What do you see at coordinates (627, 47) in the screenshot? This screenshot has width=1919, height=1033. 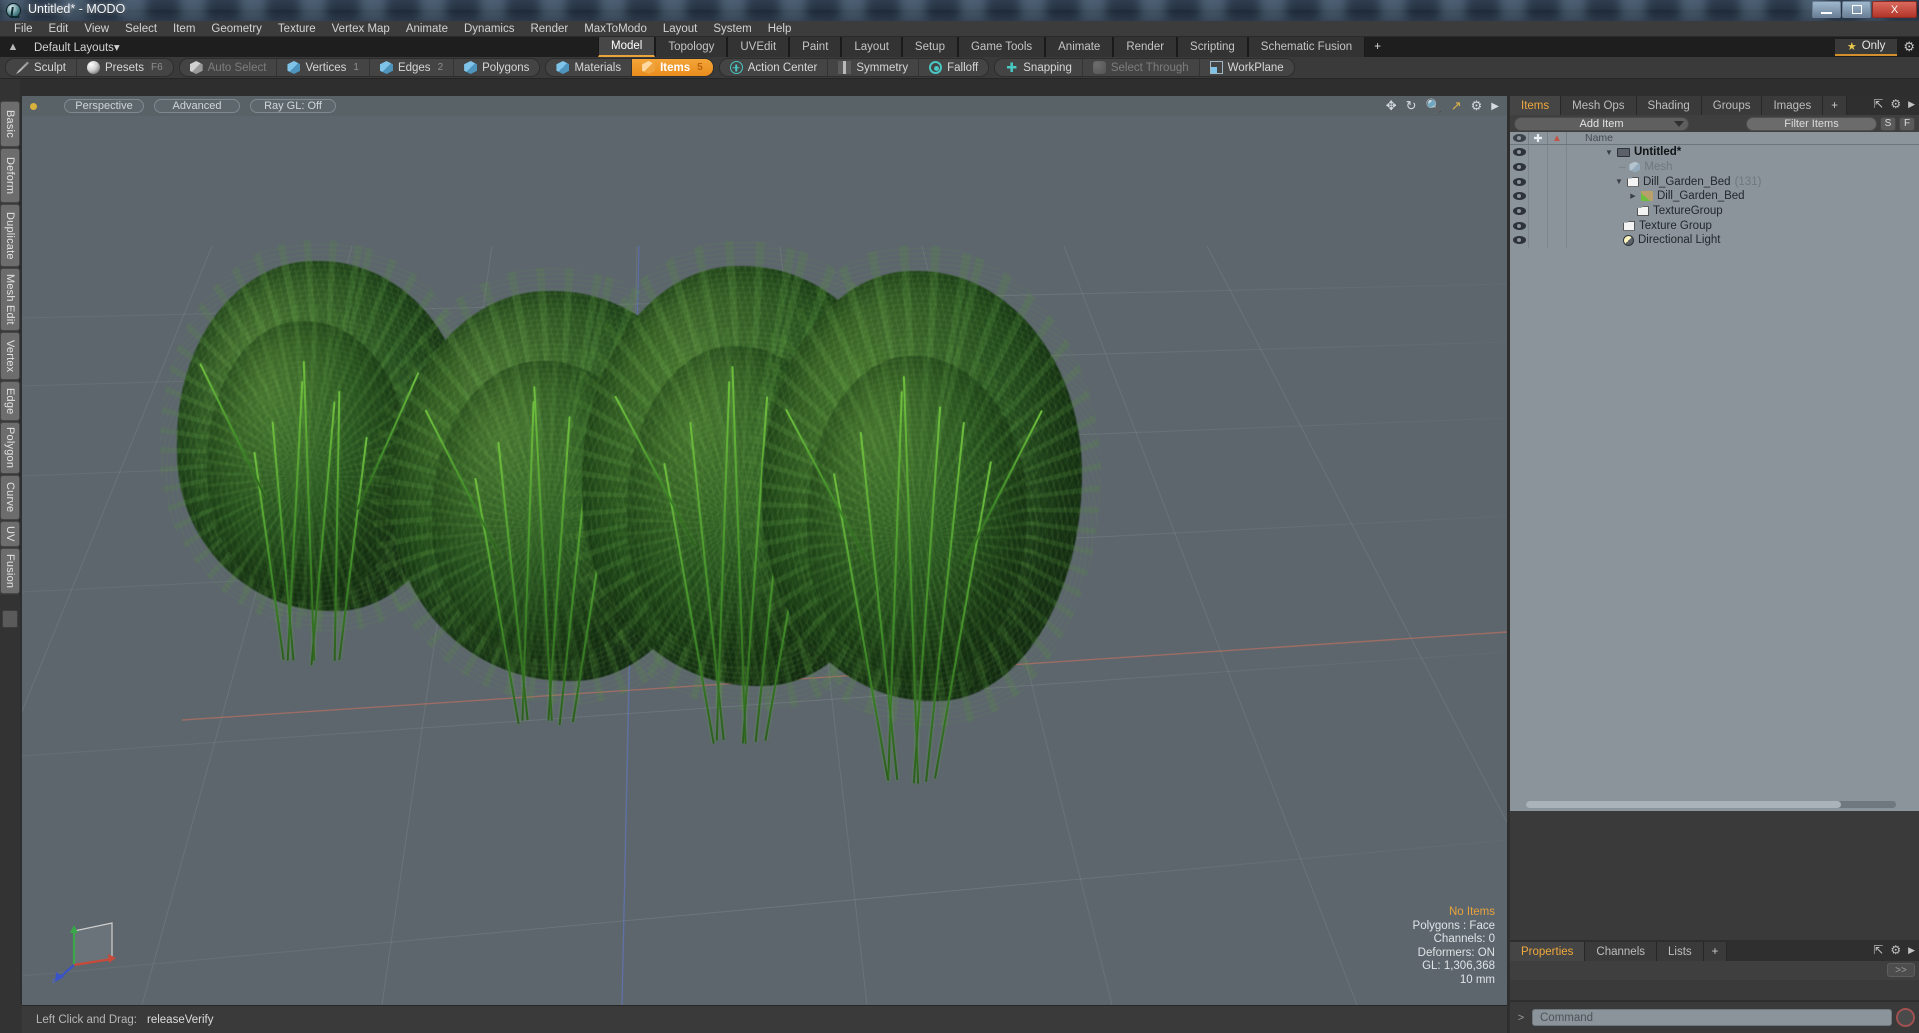 I see `tab-model: Model` at bounding box center [627, 47].